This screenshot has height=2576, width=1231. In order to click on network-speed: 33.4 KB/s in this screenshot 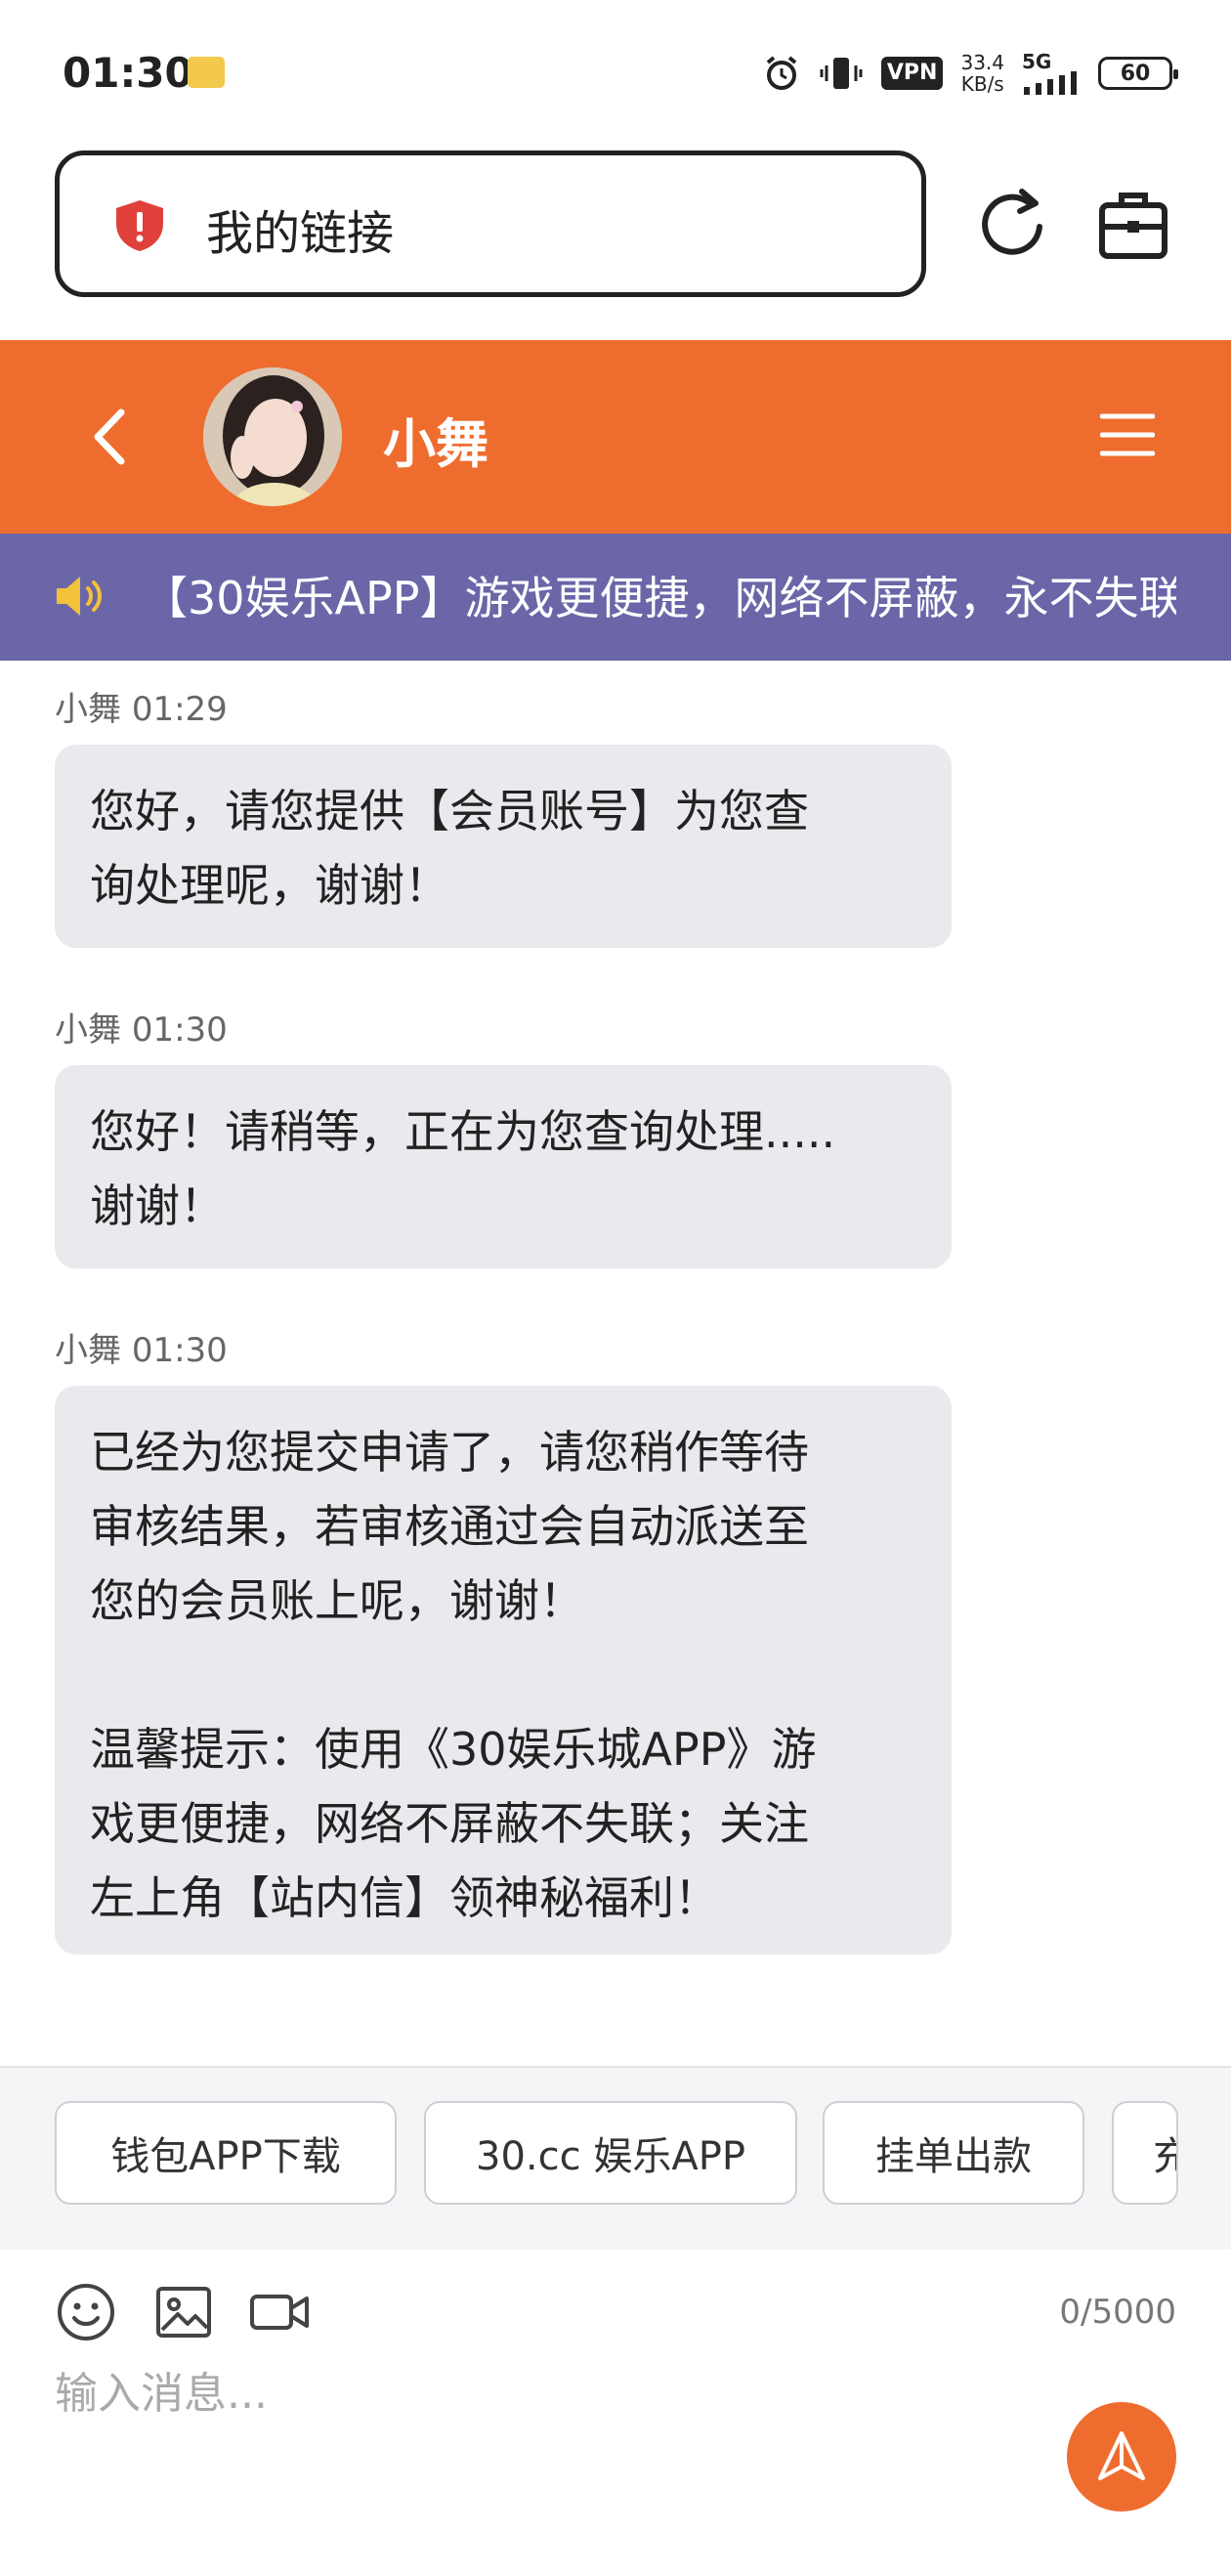, I will do `click(982, 74)`.